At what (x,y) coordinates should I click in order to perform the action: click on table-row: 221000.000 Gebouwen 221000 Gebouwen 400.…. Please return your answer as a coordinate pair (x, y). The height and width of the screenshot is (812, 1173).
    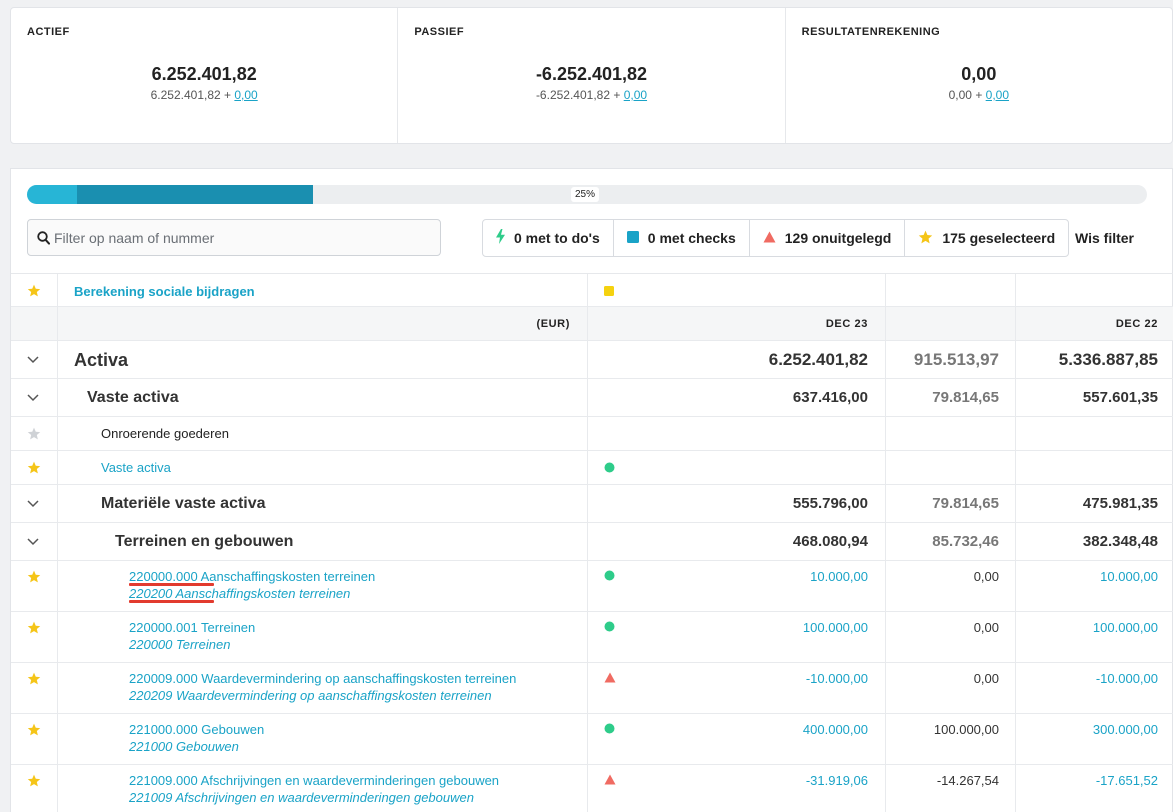
    Looking at the image, I should click on (592, 739).